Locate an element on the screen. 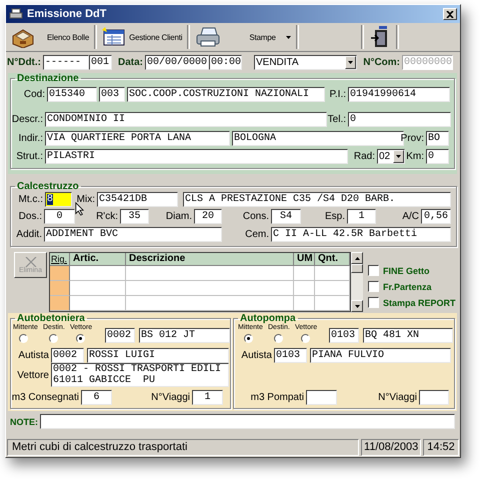  scroll-thumb is located at coordinates (357, 268).